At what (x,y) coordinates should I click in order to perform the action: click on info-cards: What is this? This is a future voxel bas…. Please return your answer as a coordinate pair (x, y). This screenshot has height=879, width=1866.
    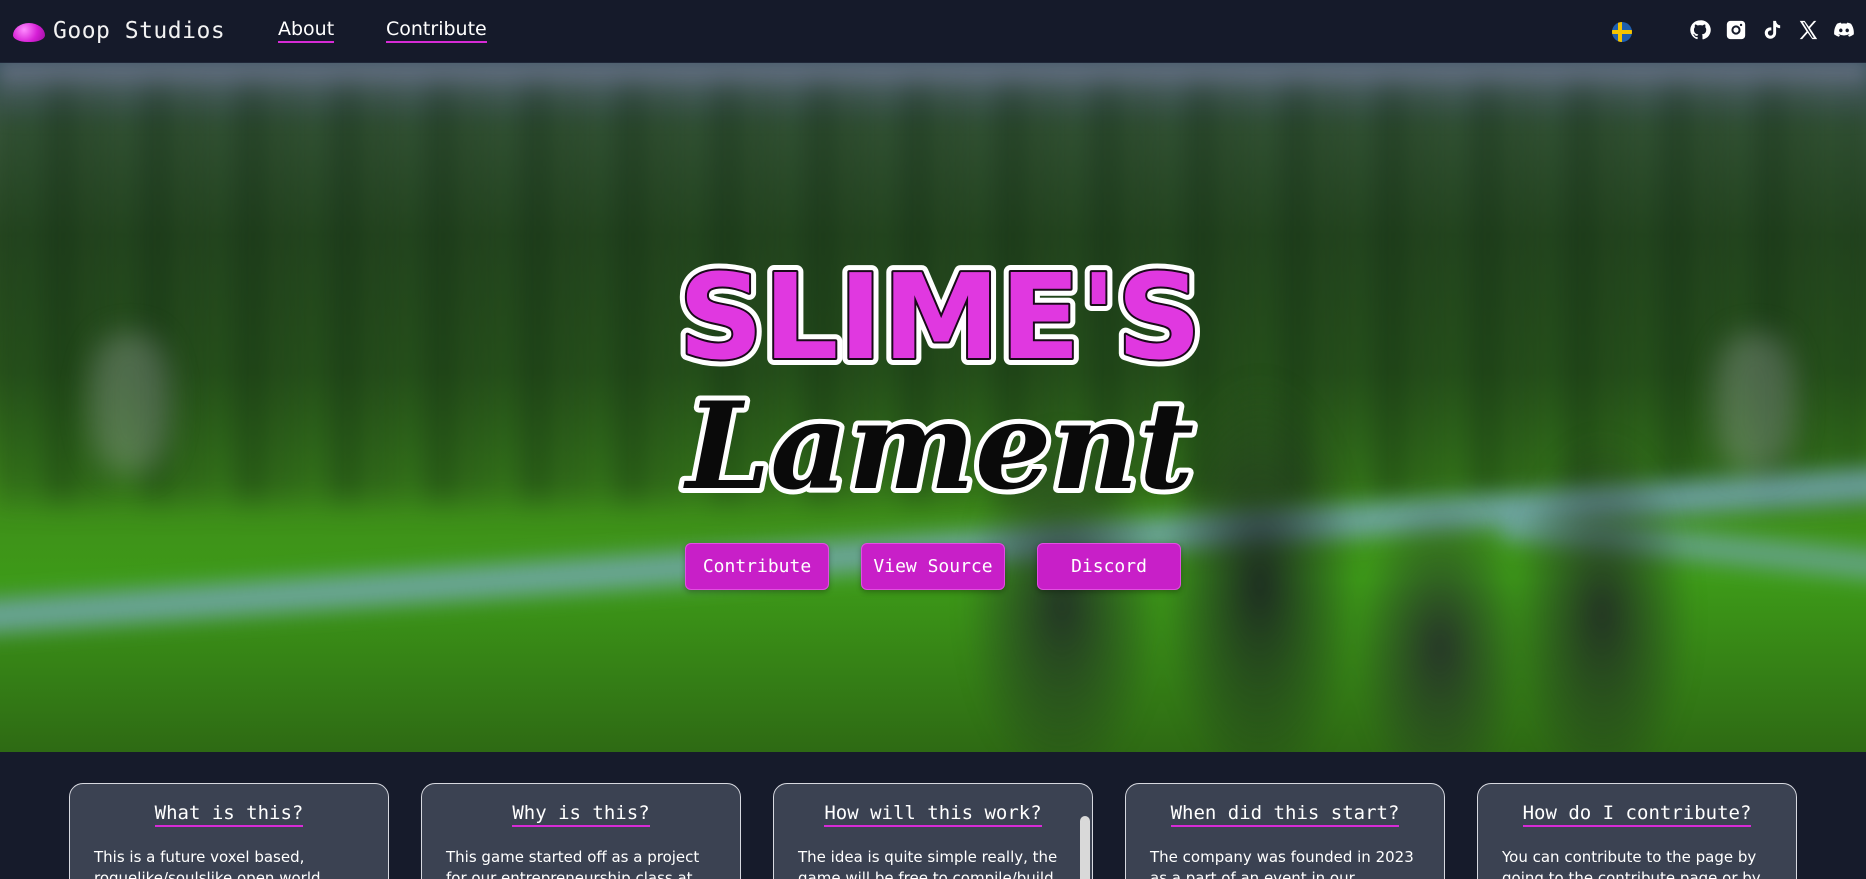
    Looking at the image, I should click on (933, 815).